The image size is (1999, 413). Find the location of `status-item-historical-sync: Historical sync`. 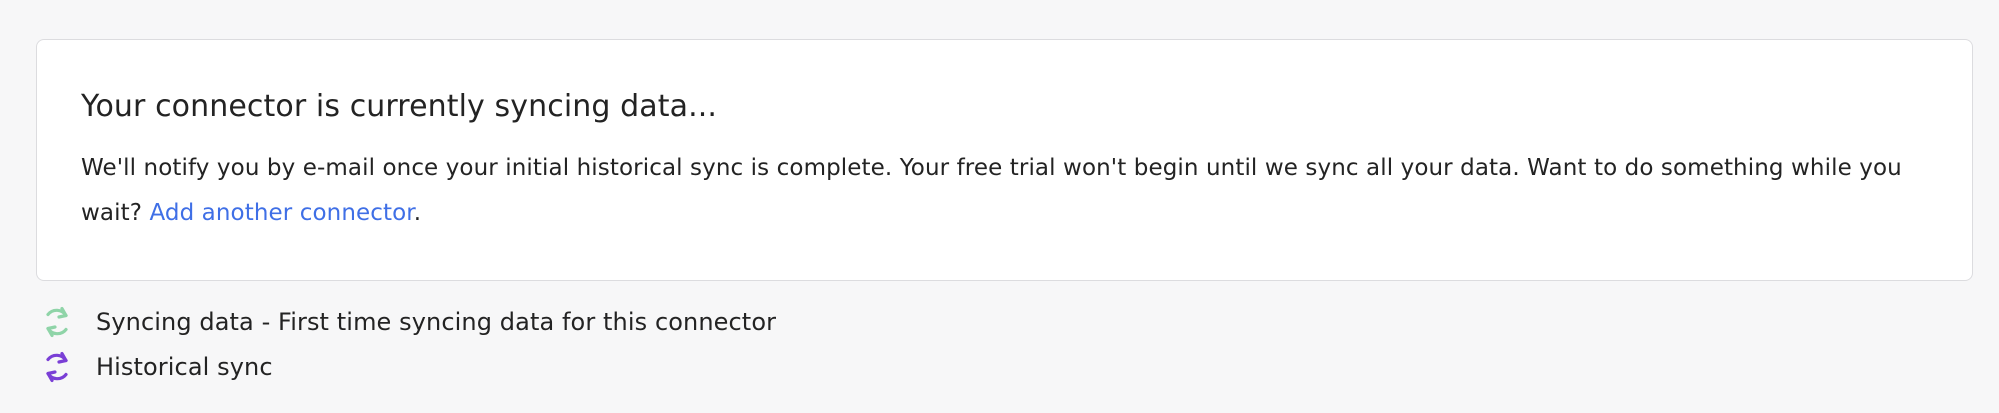

status-item-historical-sync: Historical sync is located at coordinates (407, 366).